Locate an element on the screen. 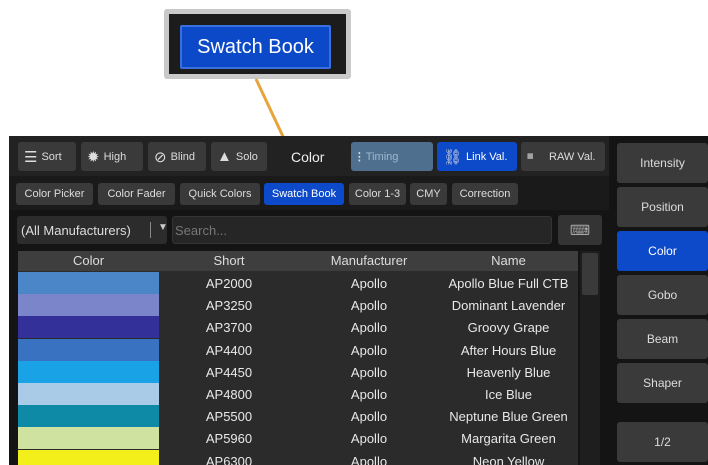  blind-label: Blind is located at coordinates (183, 156).